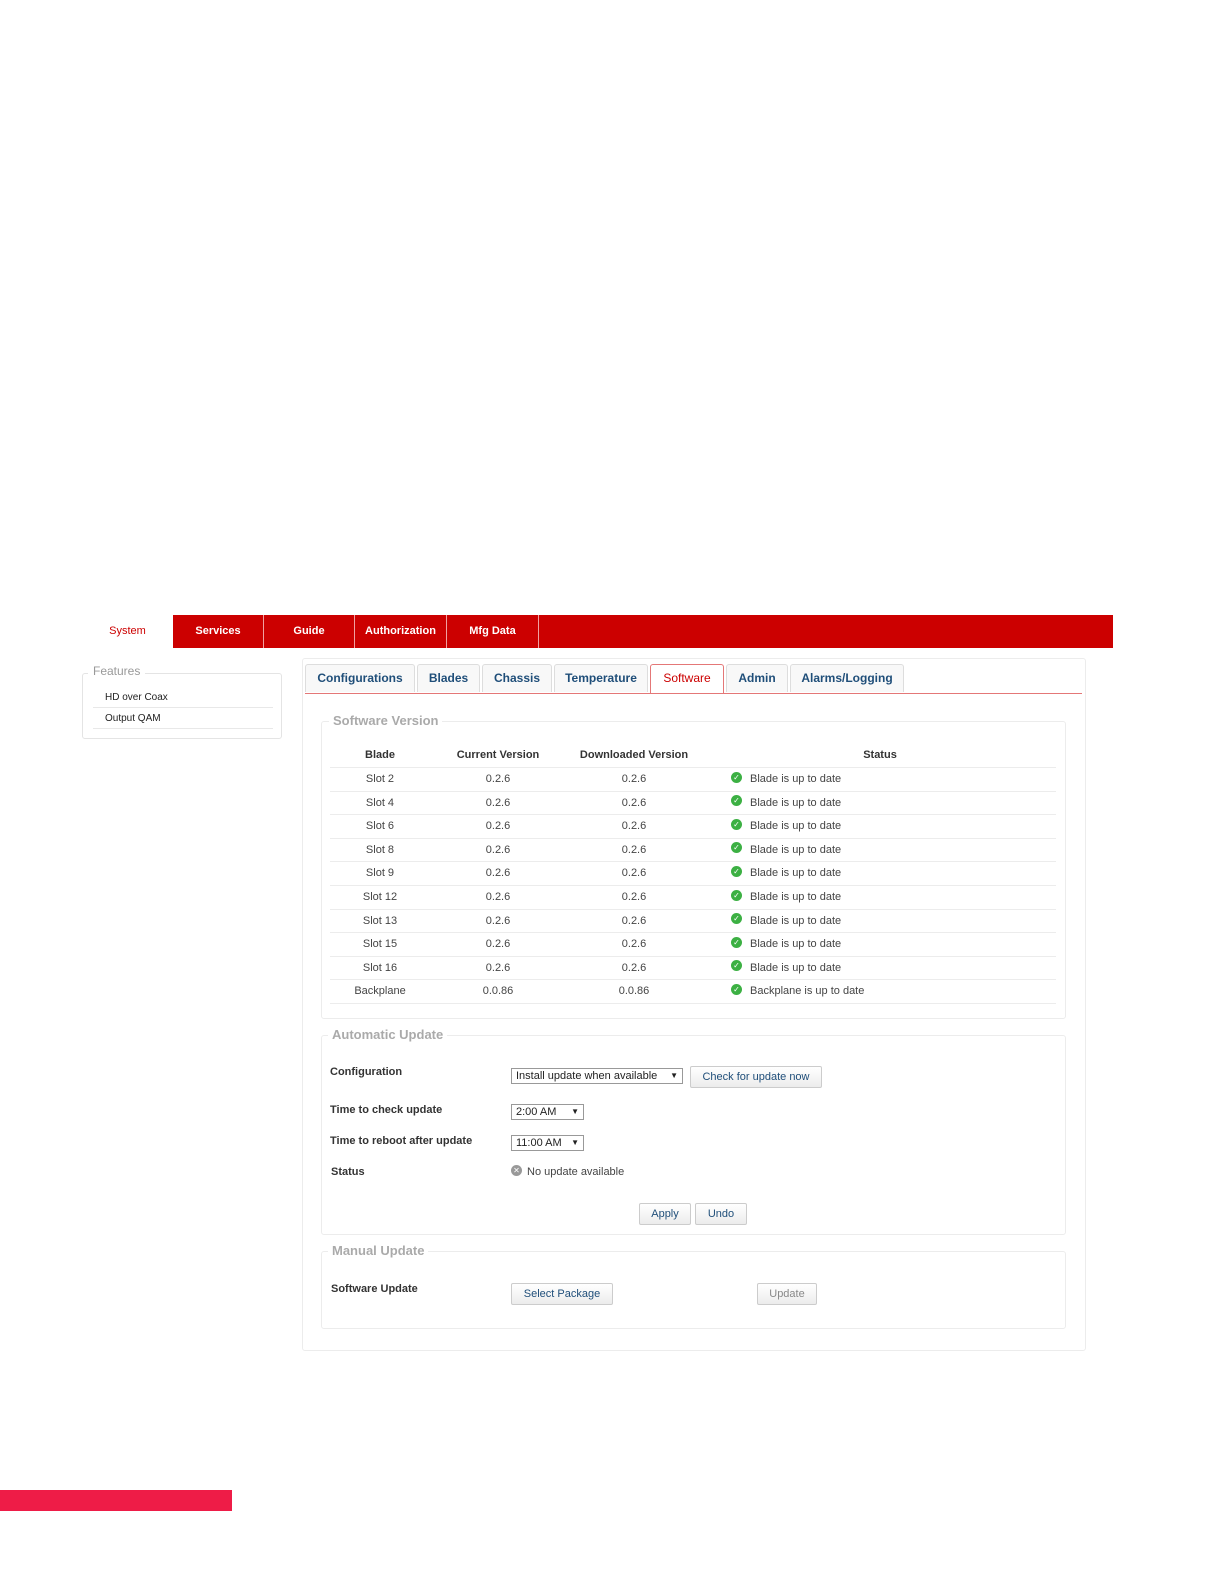 The width and height of the screenshot is (1224, 1584). What do you see at coordinates (787, 1294) in the screenshot?
I see `update-button: Update` at bounding box center [787, 1294].